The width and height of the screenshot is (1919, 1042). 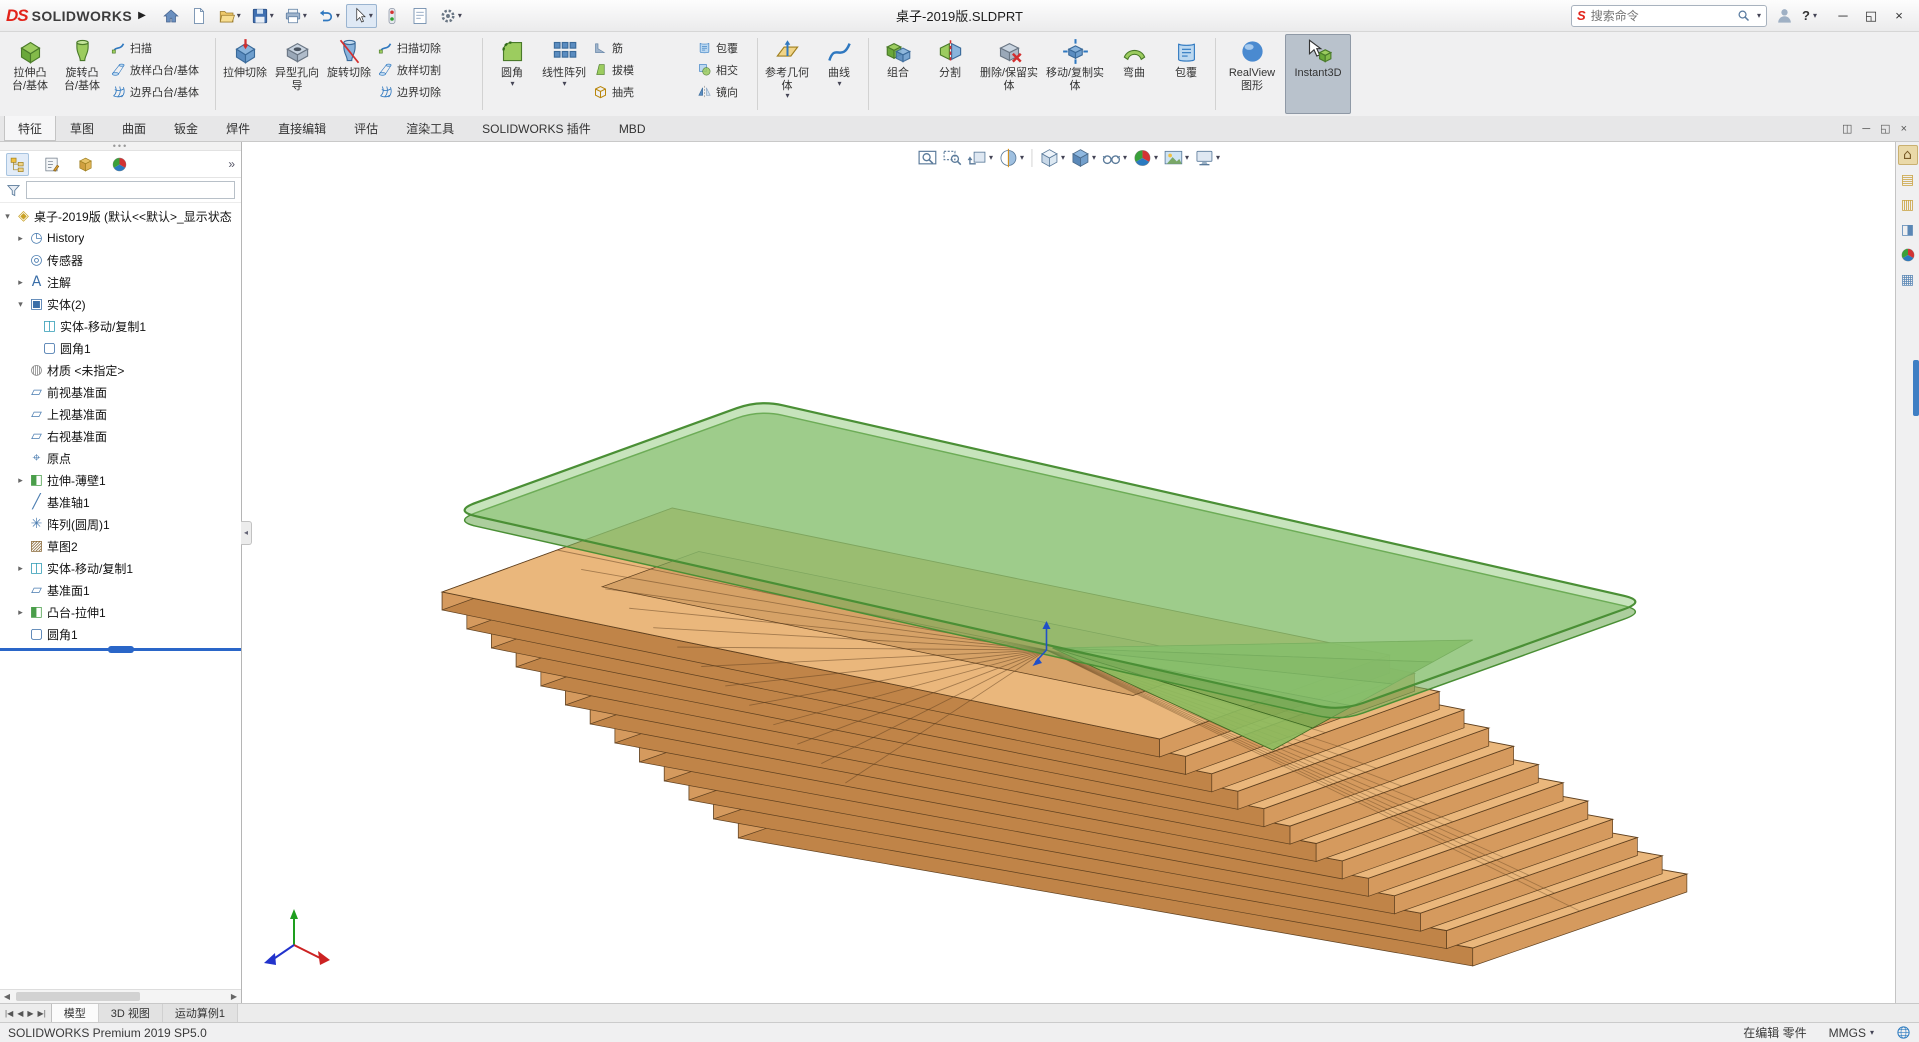 I want to click on task-pane-scroll-indicator, so click(x=1916, y=388).